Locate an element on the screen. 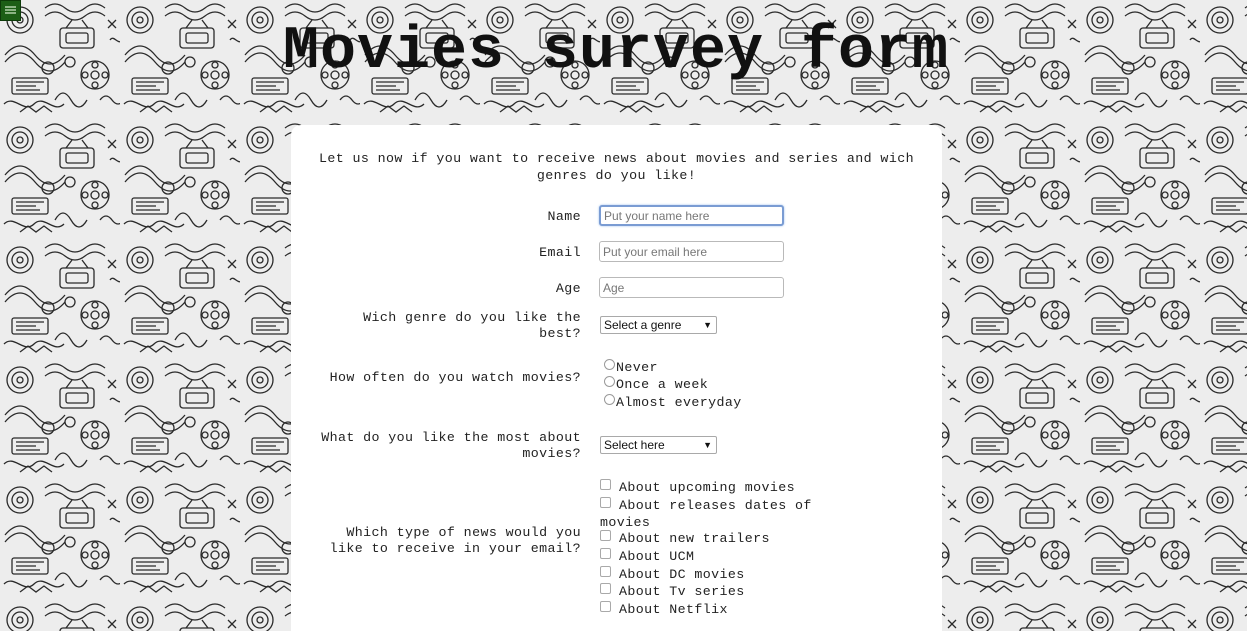 The image size is (1247, 631). checkbox-dc-movies: About DC movies is located at coordinates (720, 575).